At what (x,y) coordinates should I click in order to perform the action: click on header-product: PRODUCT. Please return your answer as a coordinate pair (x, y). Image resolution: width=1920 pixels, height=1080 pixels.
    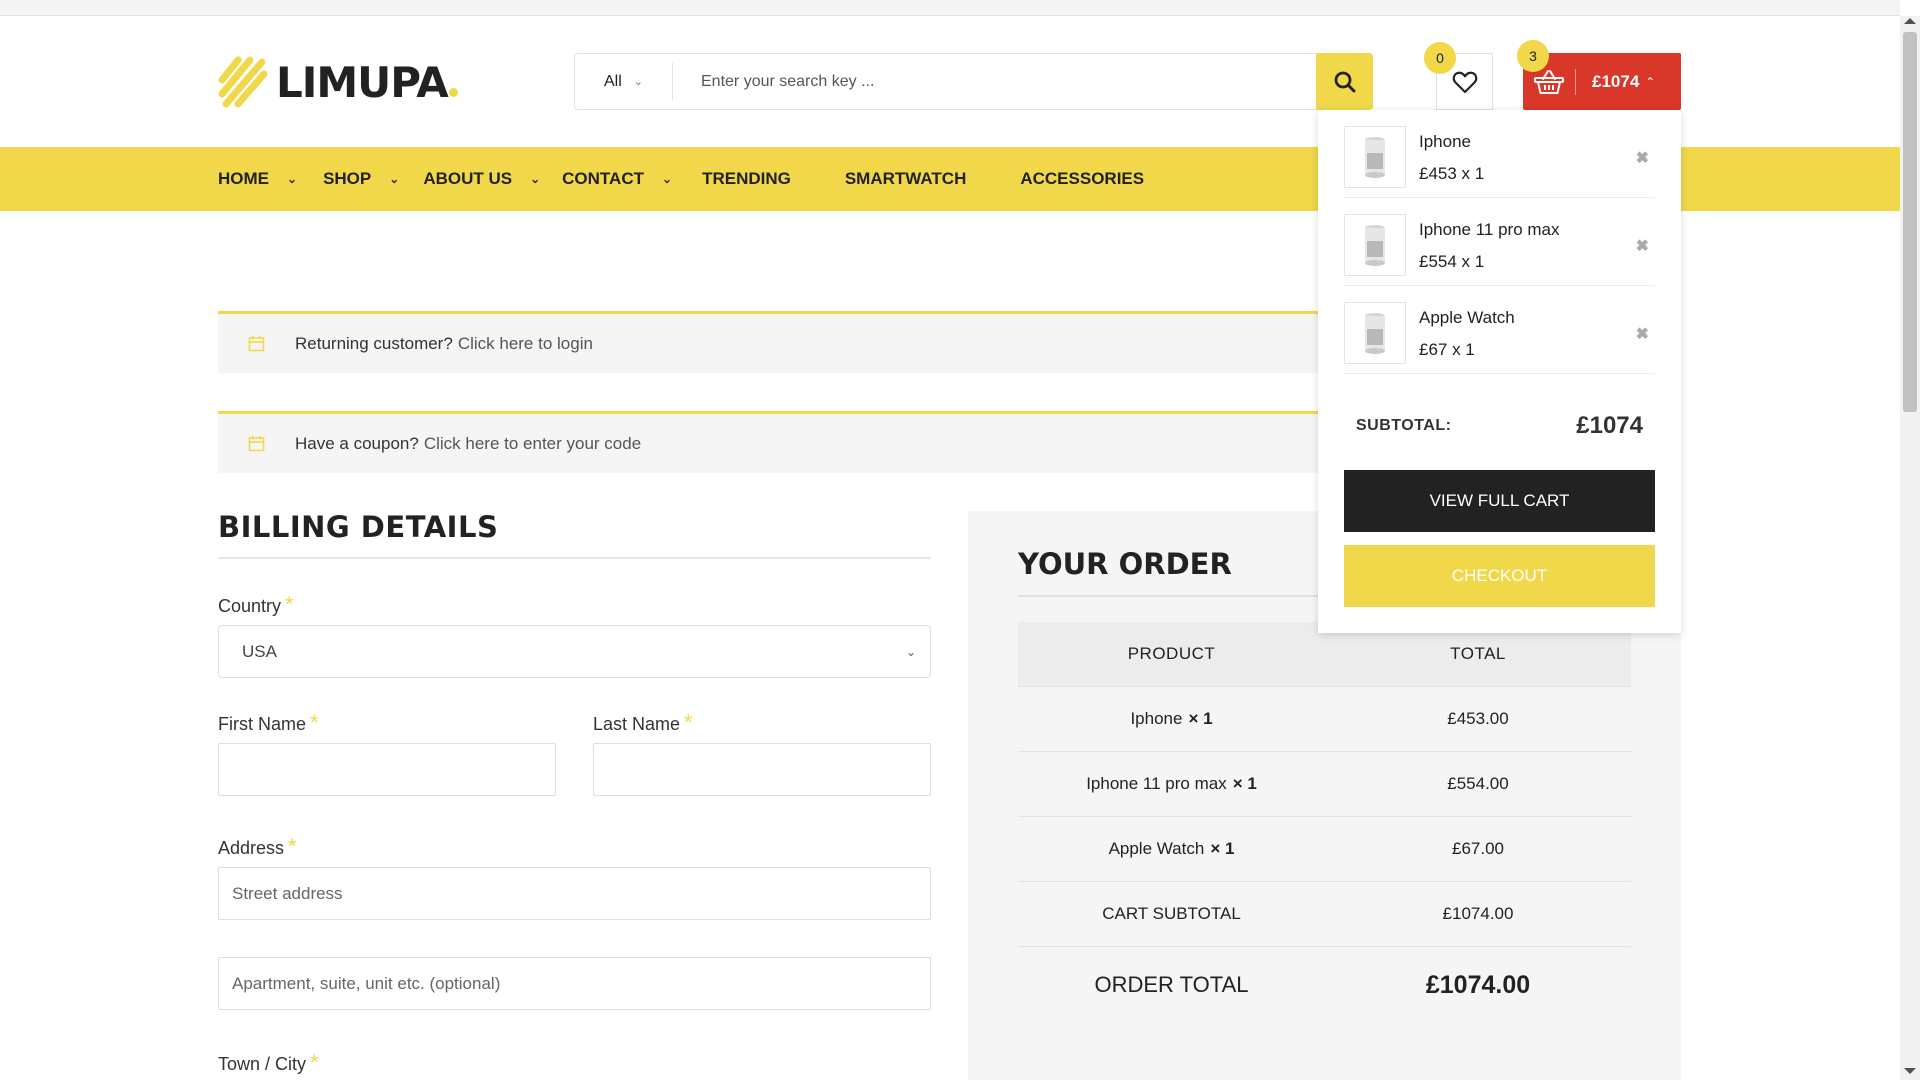
    Looking at the image, I should click on (1171, 653).